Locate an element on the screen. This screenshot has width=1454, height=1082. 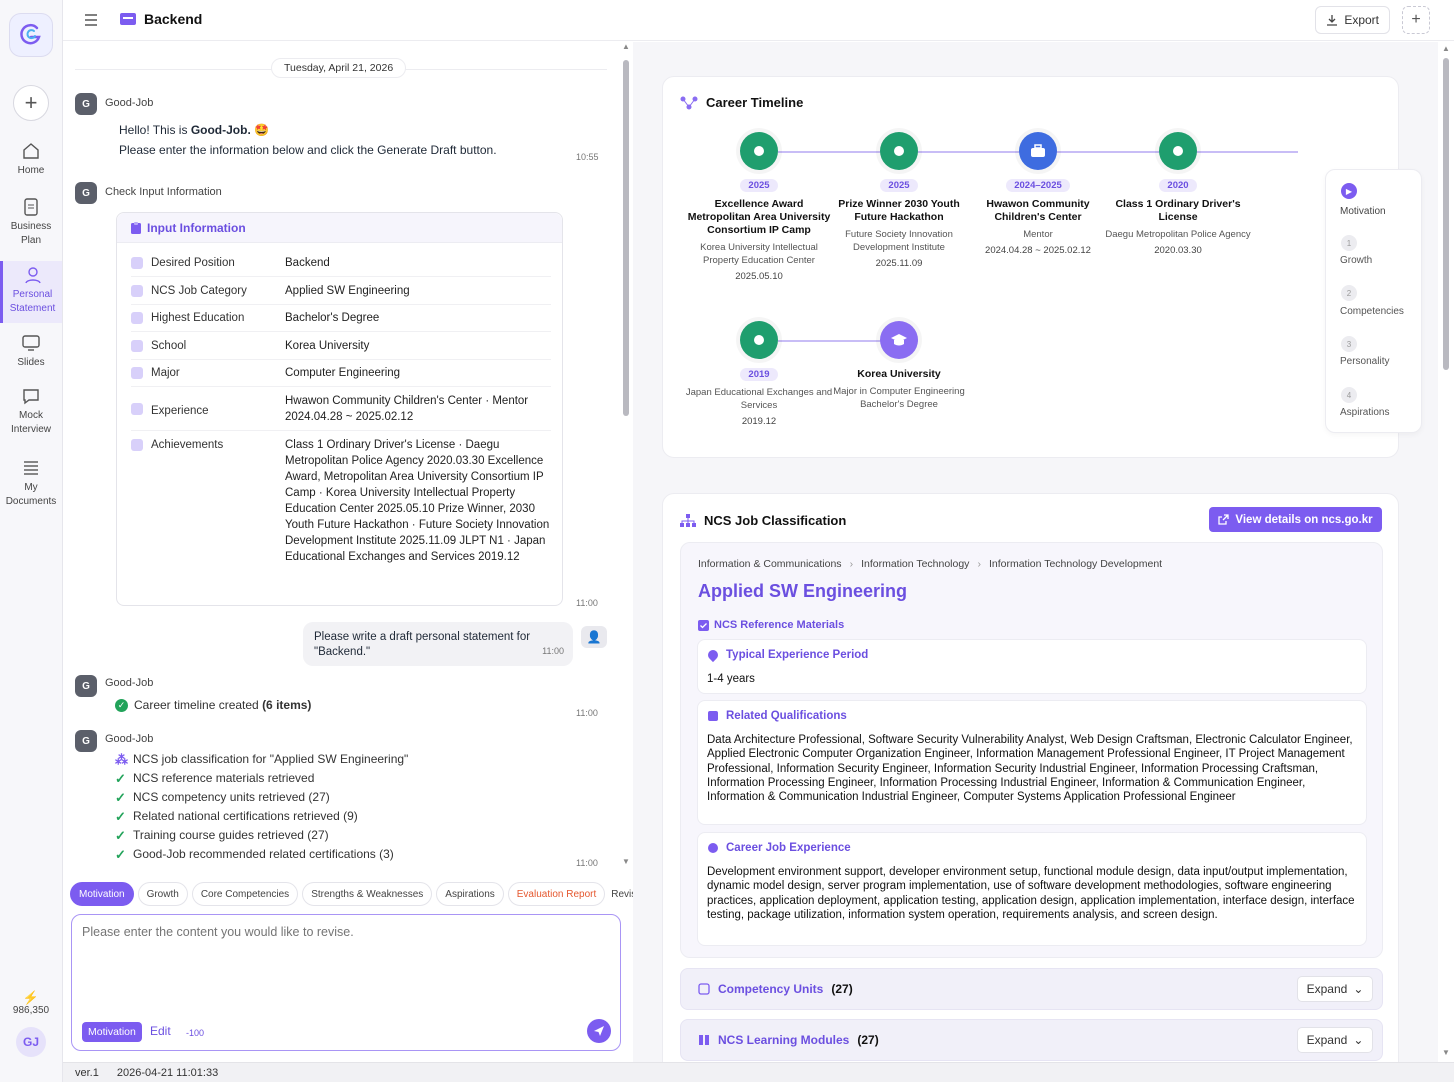
new-chat-button: + is located at coordinates (31, 103).